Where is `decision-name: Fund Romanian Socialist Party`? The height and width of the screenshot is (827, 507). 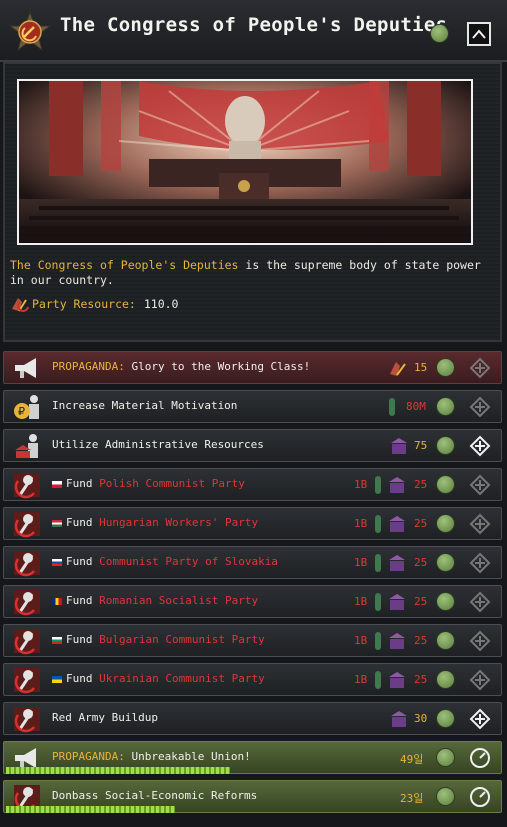 decision-name: Fund Romanian Socialist Party is located at coordinates (155, 600).